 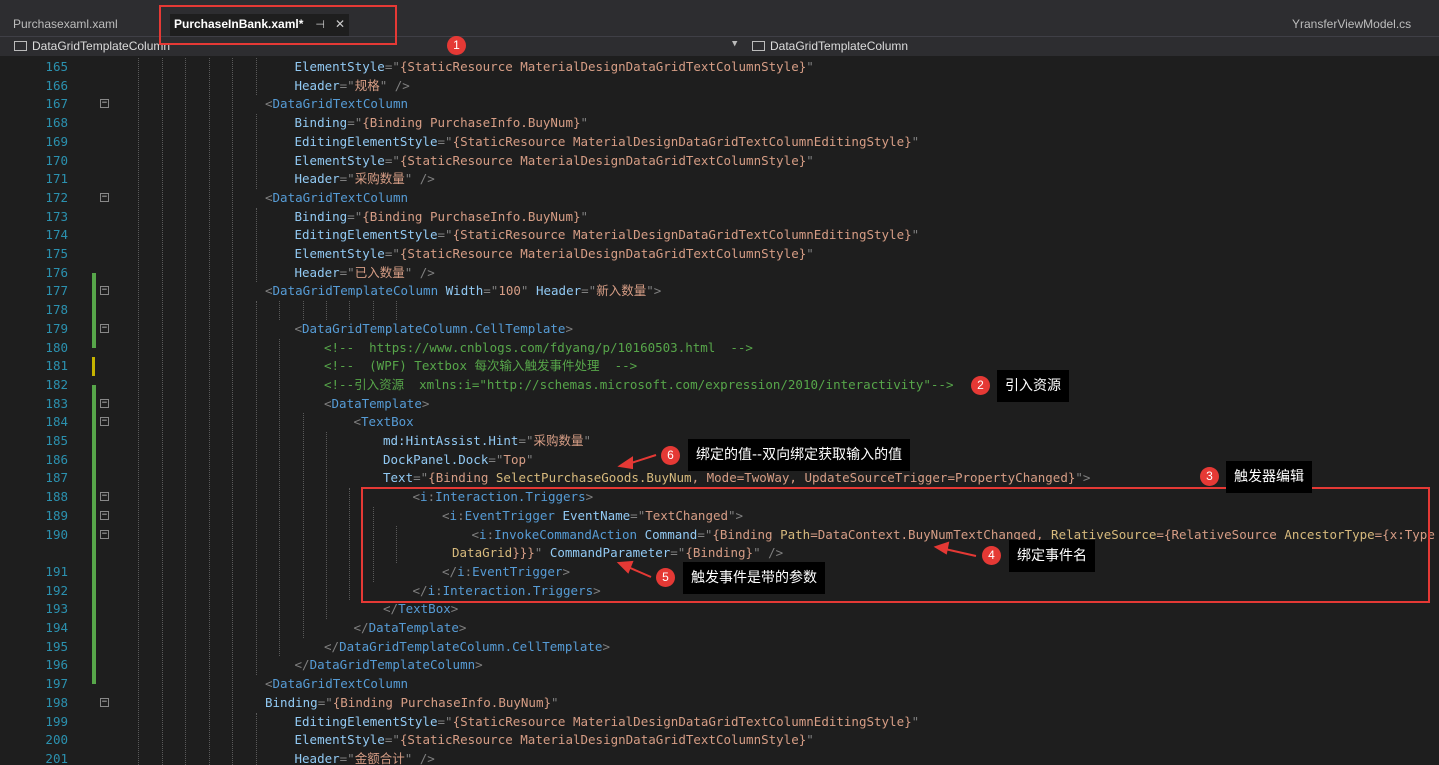 I want to click on annotation-arrows, so click(x=796, y=516).